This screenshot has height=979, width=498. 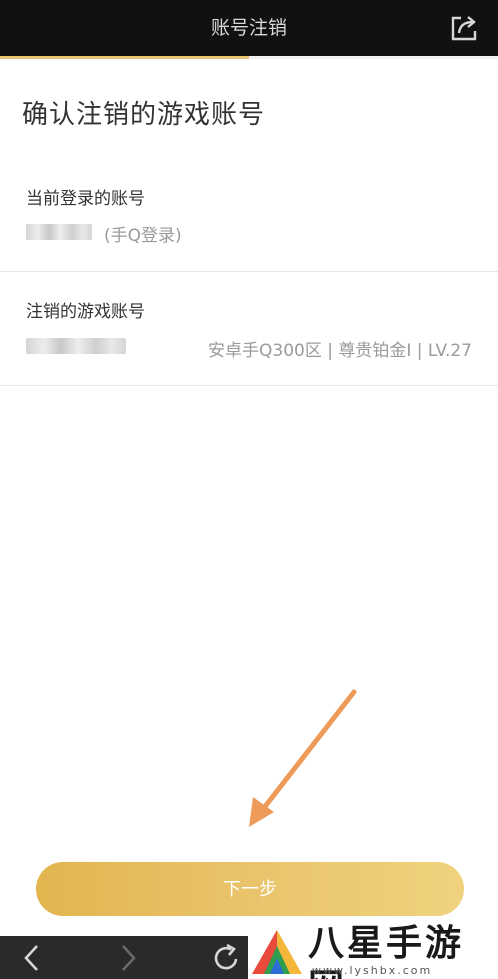 I want to click on annotation-arrow, so click(x=303, y=758).